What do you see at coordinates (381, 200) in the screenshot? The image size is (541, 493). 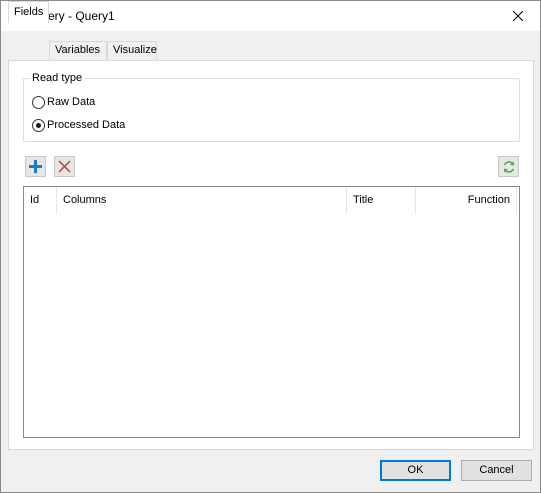 I see `column-header-title: Title` at bounding box center [381, 200].